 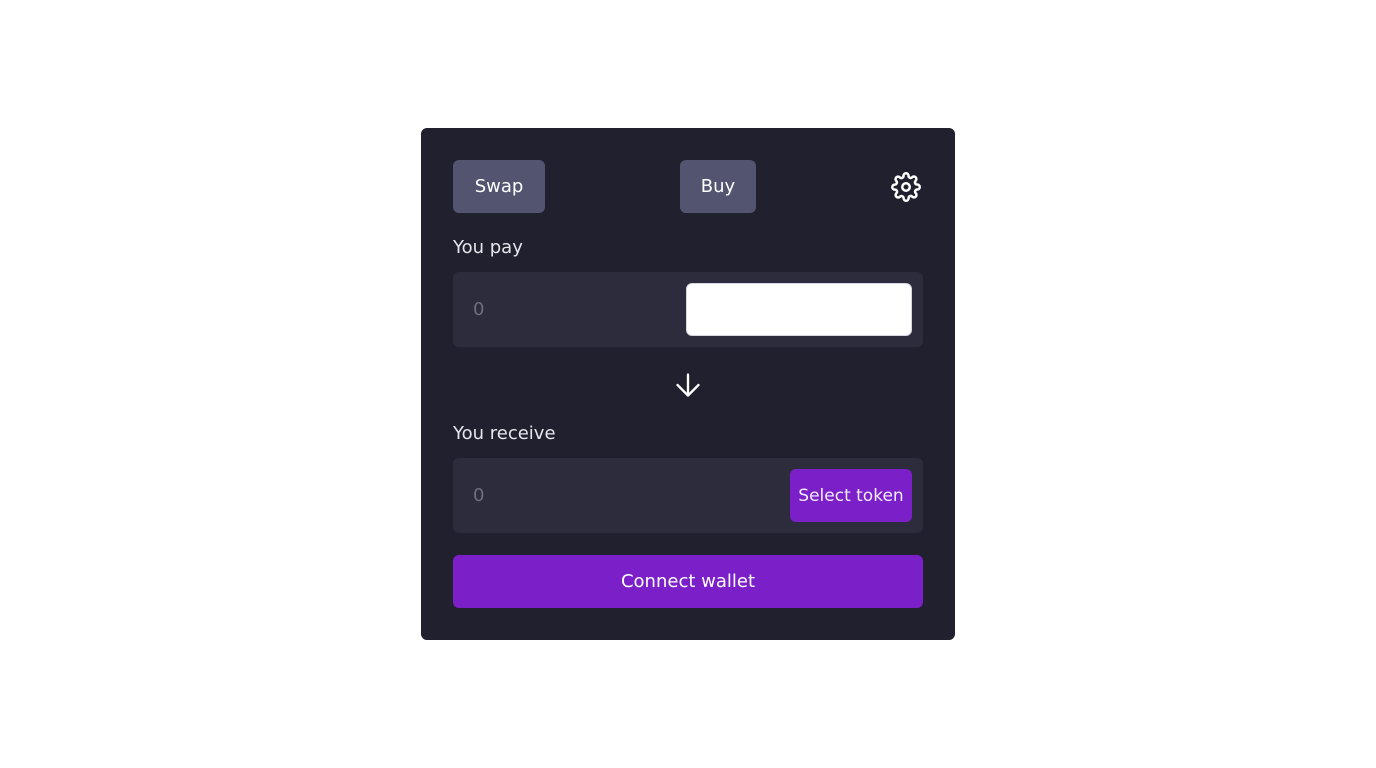 What do you see at coordinates (688, 581) in the screenshot?
I see `connect-wallet-button: Connect wallet` at bounding box center [688, 581].